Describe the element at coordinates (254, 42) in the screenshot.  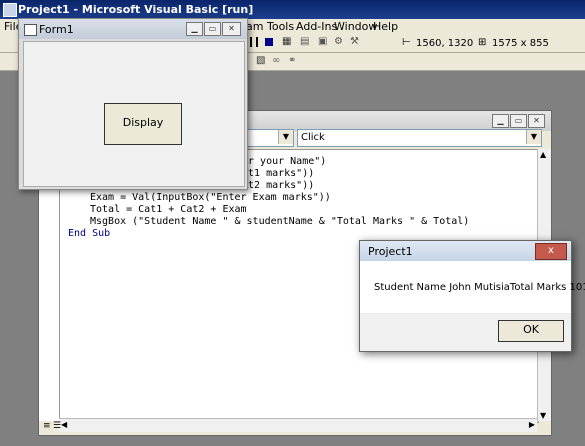
I see `pause-icon` at that location.